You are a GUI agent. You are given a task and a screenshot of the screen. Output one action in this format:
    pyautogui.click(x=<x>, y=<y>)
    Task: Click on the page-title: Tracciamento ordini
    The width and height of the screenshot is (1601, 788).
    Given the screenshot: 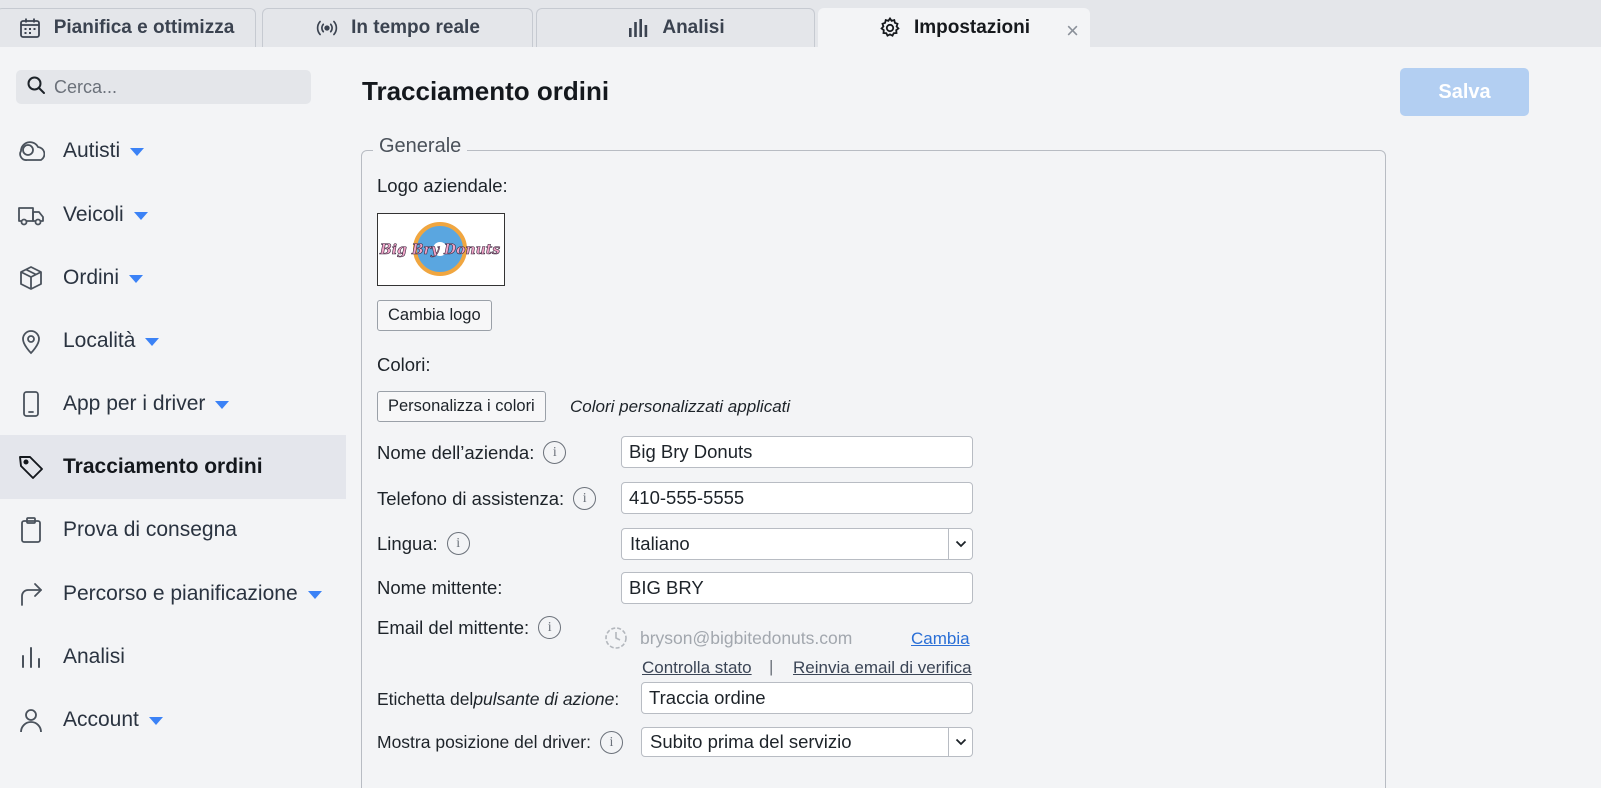 What is the action you would take?
    pyautogui.click(x=486, y=91)
    